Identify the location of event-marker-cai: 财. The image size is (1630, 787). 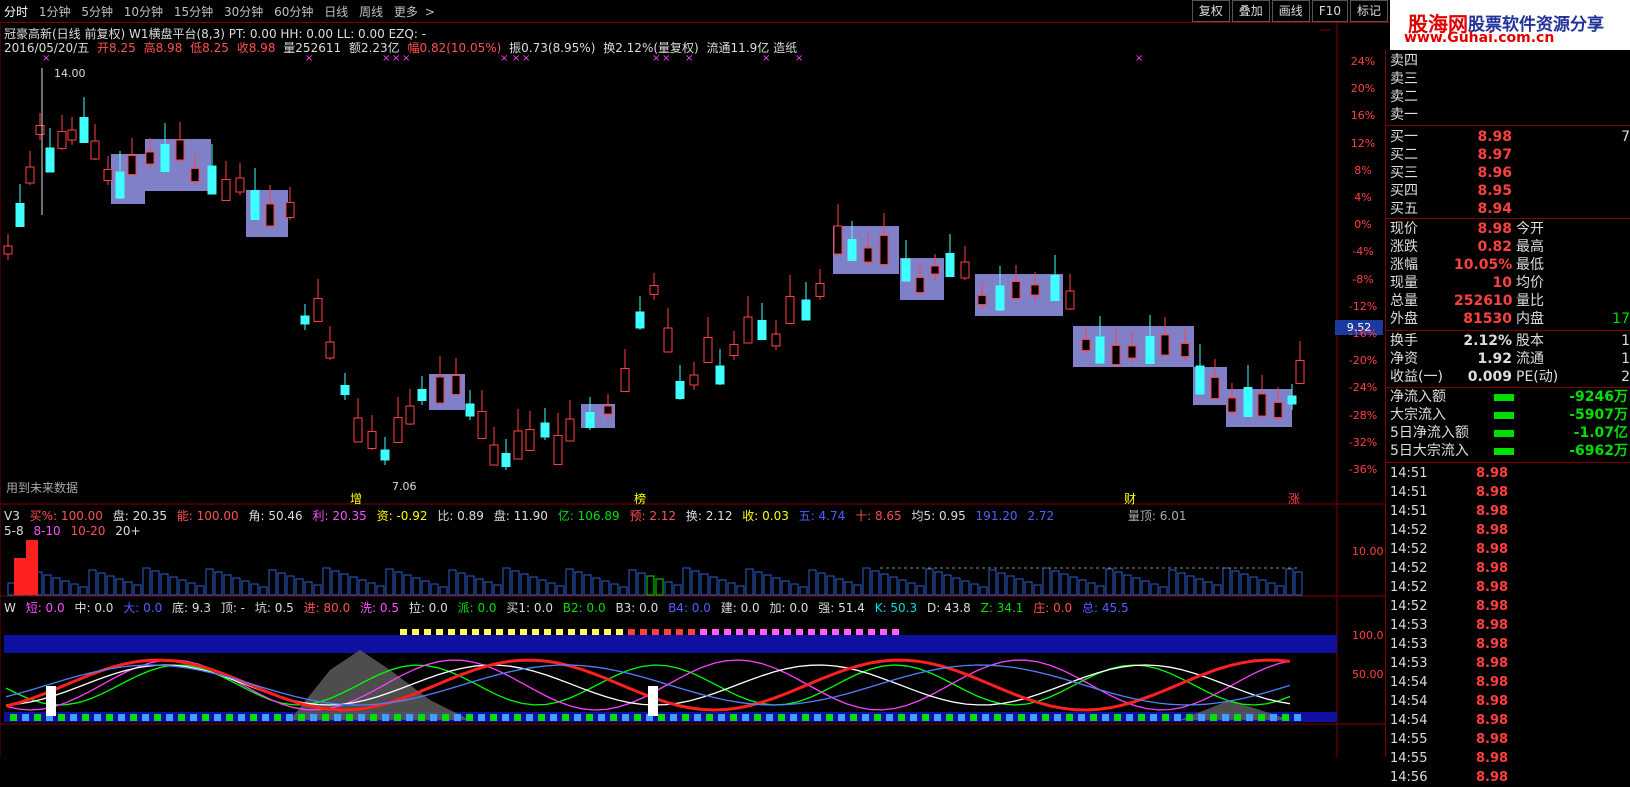
(1130, 498).